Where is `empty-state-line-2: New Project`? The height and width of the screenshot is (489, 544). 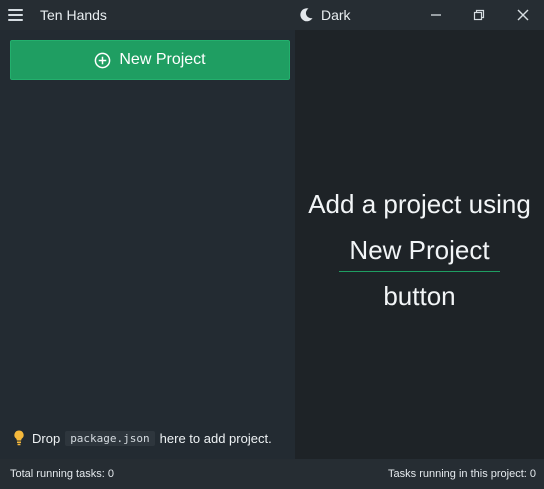 empty-state-line-2: New Project is located at coordinates (419, 250).